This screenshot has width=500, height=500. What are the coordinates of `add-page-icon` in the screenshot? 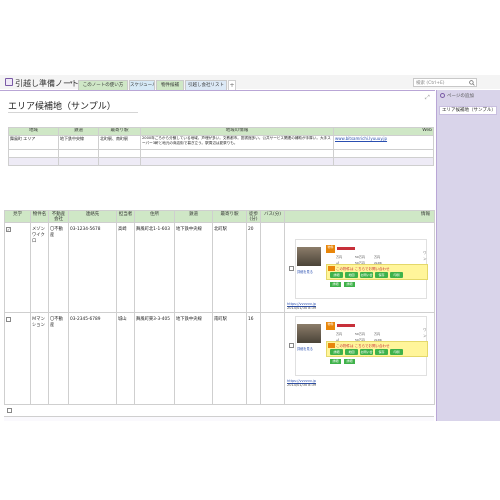 It's located at (442, 95).